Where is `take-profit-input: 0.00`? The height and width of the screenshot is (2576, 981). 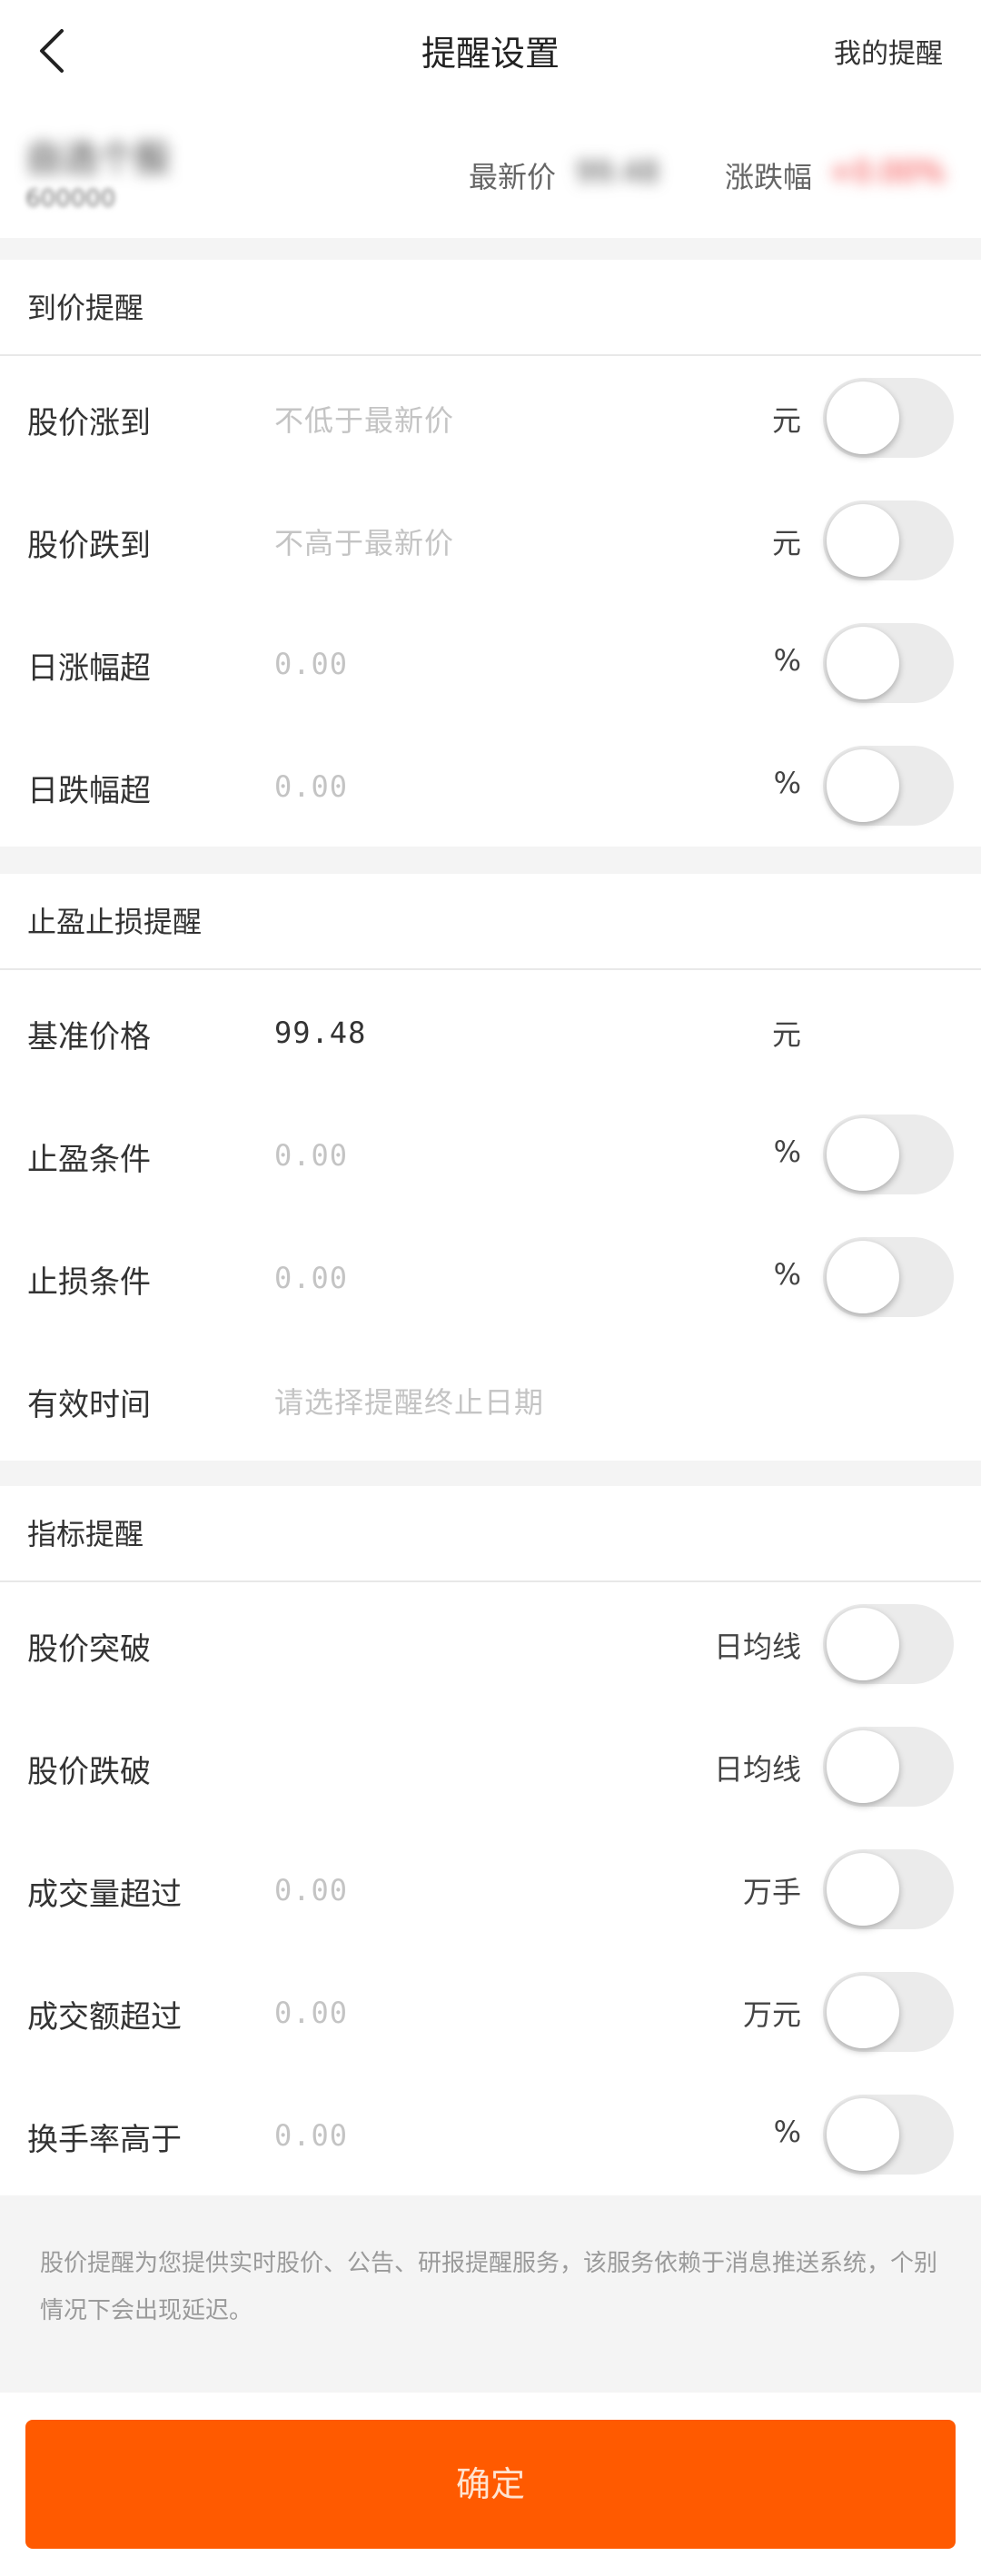 take-profit-input: 0.00 is located at coordinates (311, 1155).